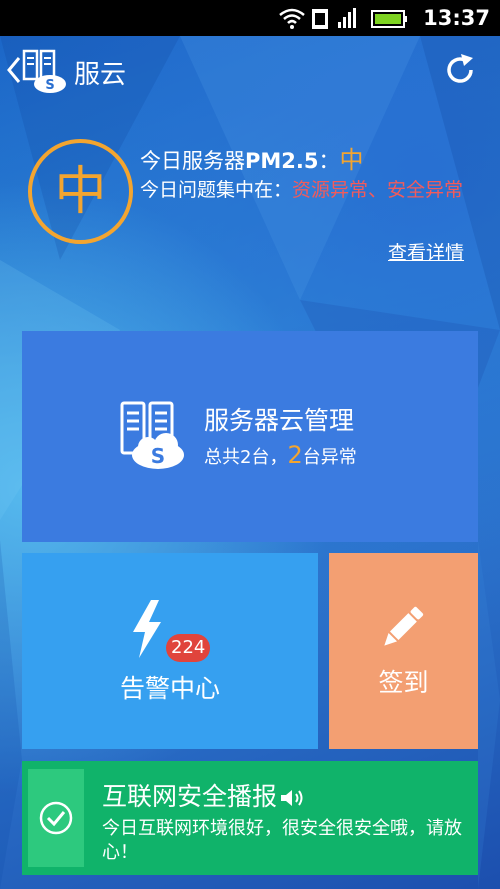  Describe the element at coordinates (250, 71) in the screenshot. I see `app-header: S 服云` at that location.